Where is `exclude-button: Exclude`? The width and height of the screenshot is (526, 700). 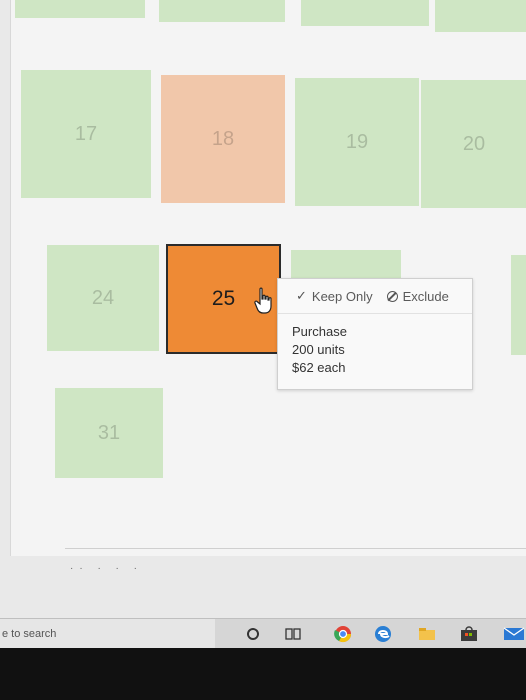
exclude-button: Exclude is located at coordinates (417, 296).